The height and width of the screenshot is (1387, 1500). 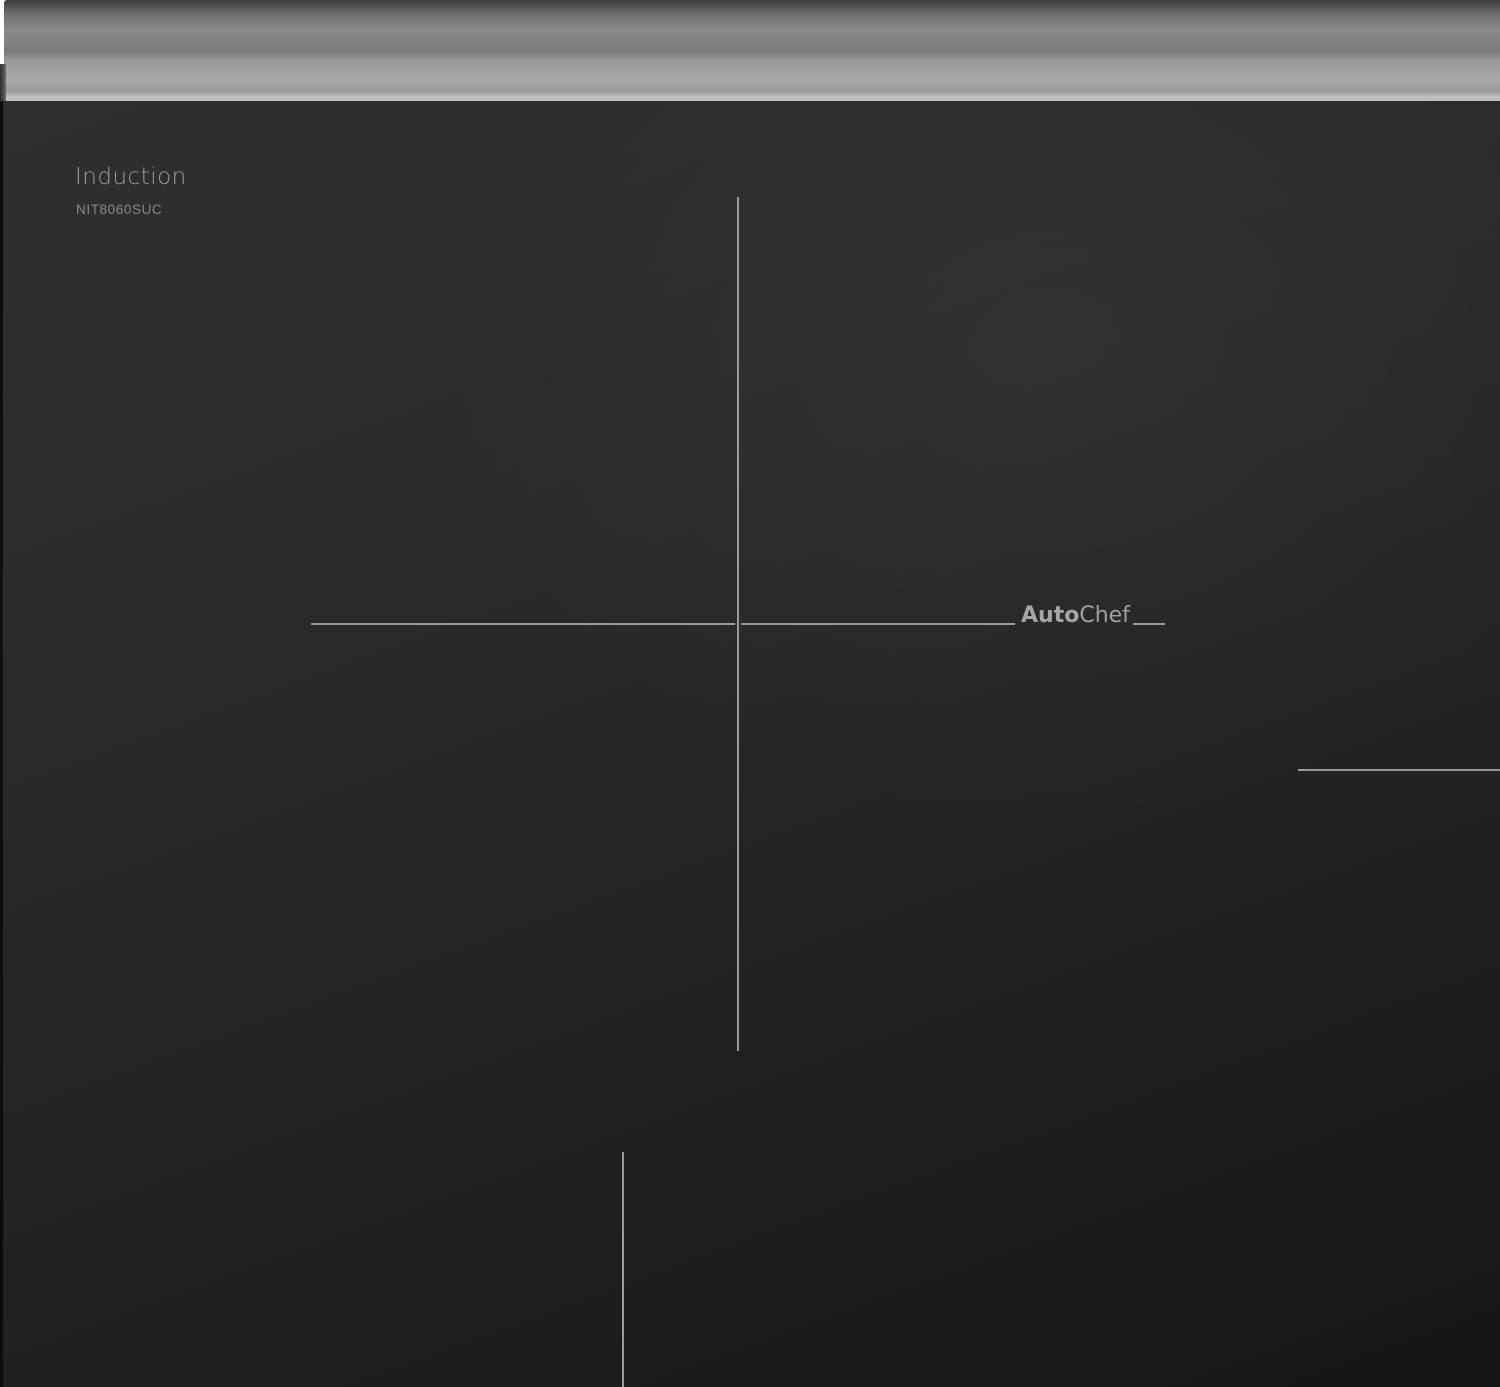 I want to click on trim-corner-edge, so click(x=3, y=82).